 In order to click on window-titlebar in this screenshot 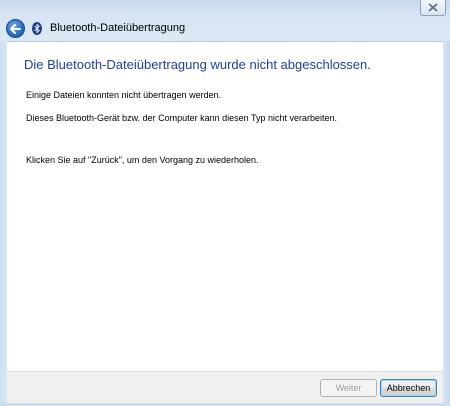, I will do `click(225, 20)`.